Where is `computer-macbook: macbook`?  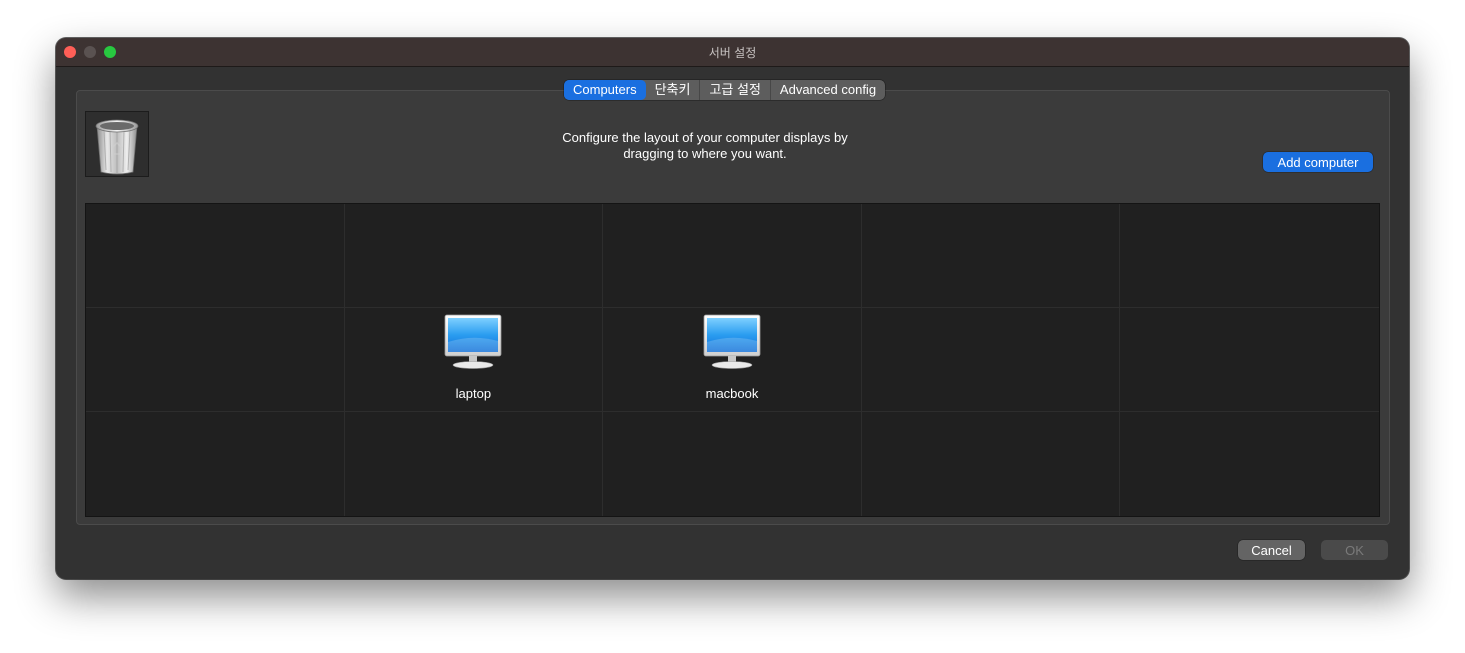
computer-macbook: macbook is located at coordinates (732, 357).